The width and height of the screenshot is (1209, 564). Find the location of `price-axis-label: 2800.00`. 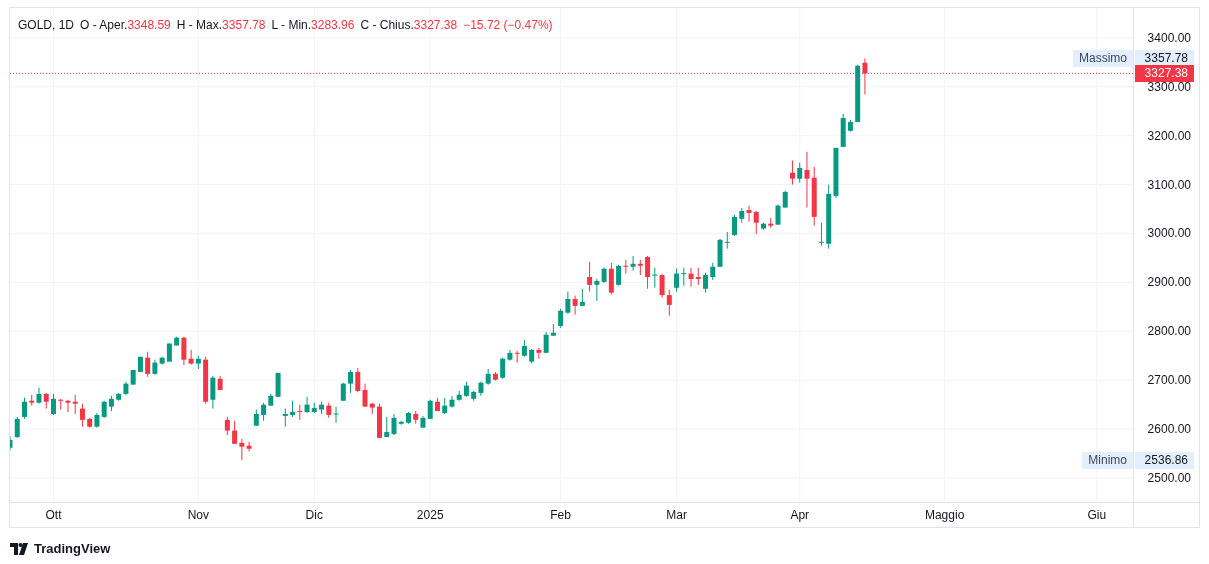

price-axis-label: 2800.00 is located at coordinates (1169, 331).